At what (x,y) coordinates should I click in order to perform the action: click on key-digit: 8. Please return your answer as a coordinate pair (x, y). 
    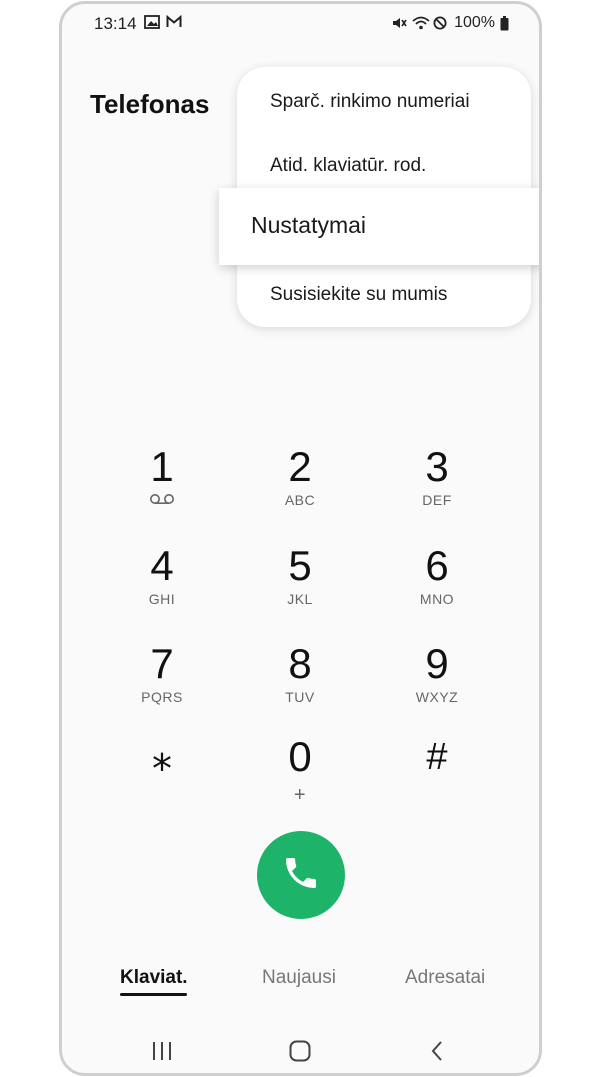
    Looking at the image, I should click on (300, 663).